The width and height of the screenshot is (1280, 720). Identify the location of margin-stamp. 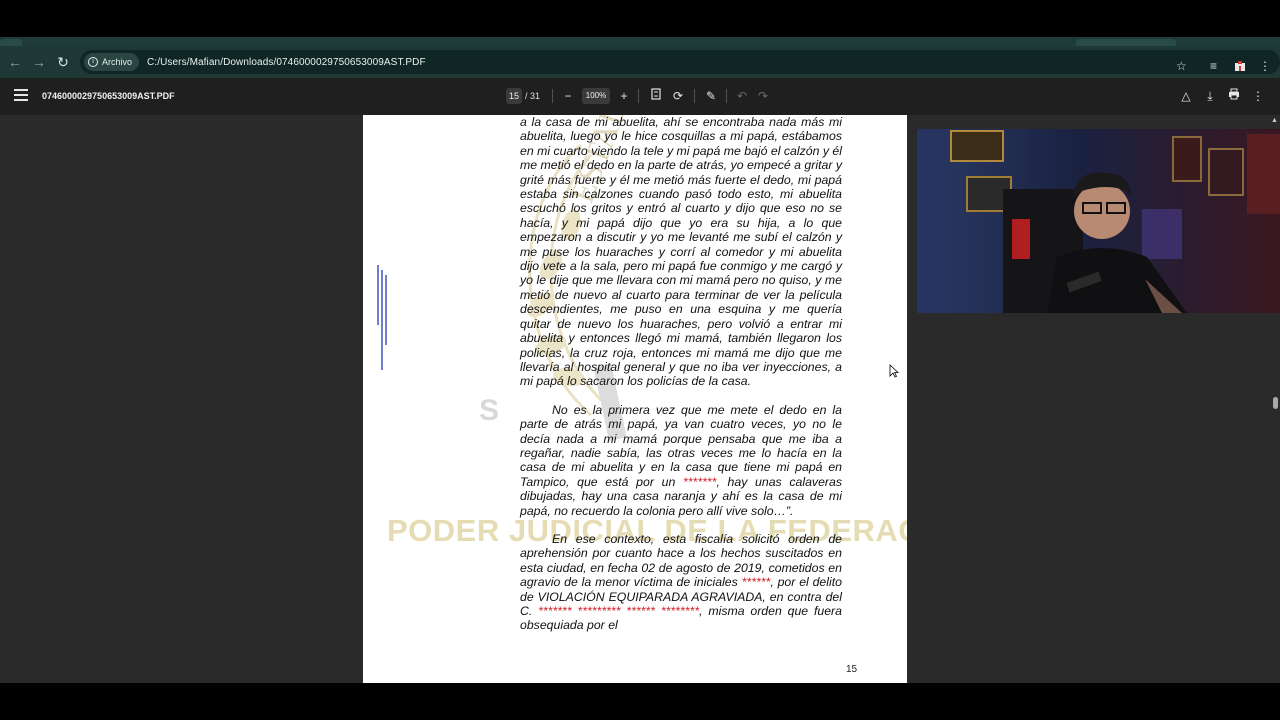
(383, 320).